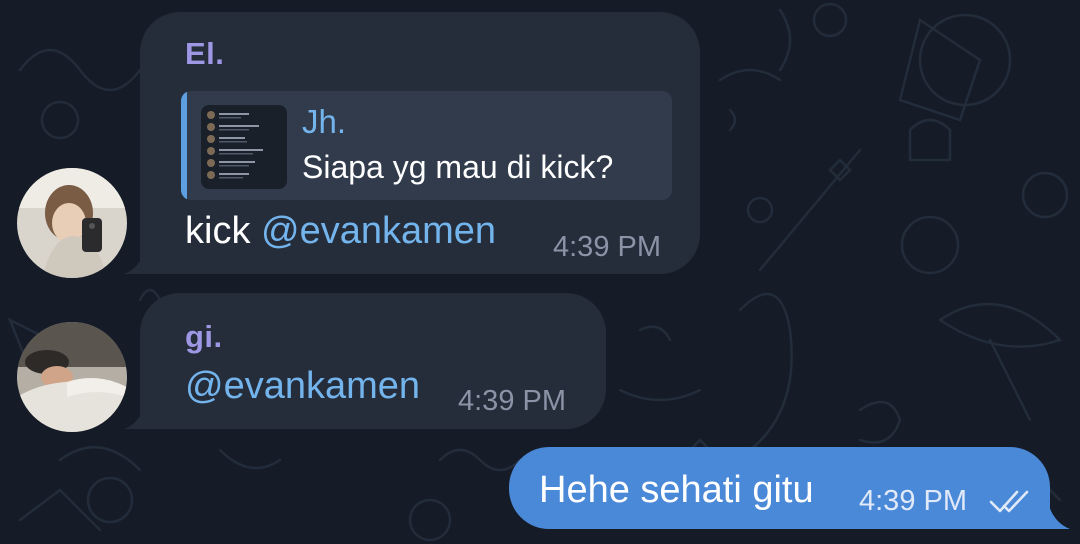  What do you see at coordinates (458, 167) in the screenshot?
I see `reply-message-text: Siapa yg mau di kick?` at bounding box center [458, 167].